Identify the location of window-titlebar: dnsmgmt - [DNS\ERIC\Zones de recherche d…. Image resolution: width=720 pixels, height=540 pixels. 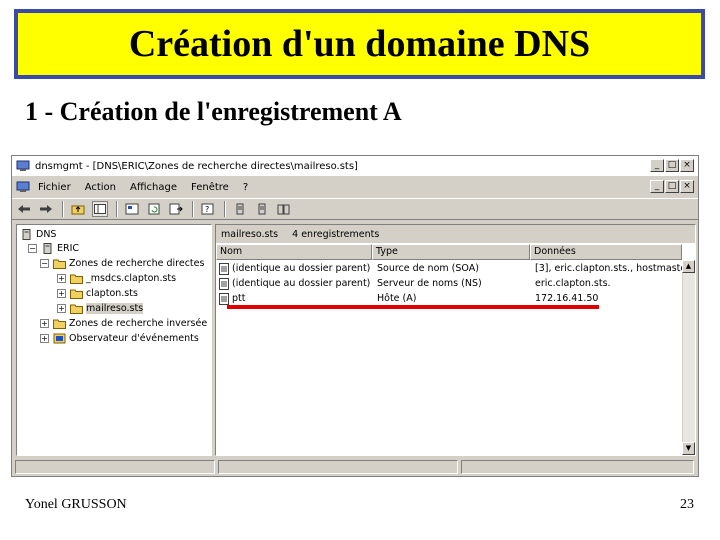
(355, 166).